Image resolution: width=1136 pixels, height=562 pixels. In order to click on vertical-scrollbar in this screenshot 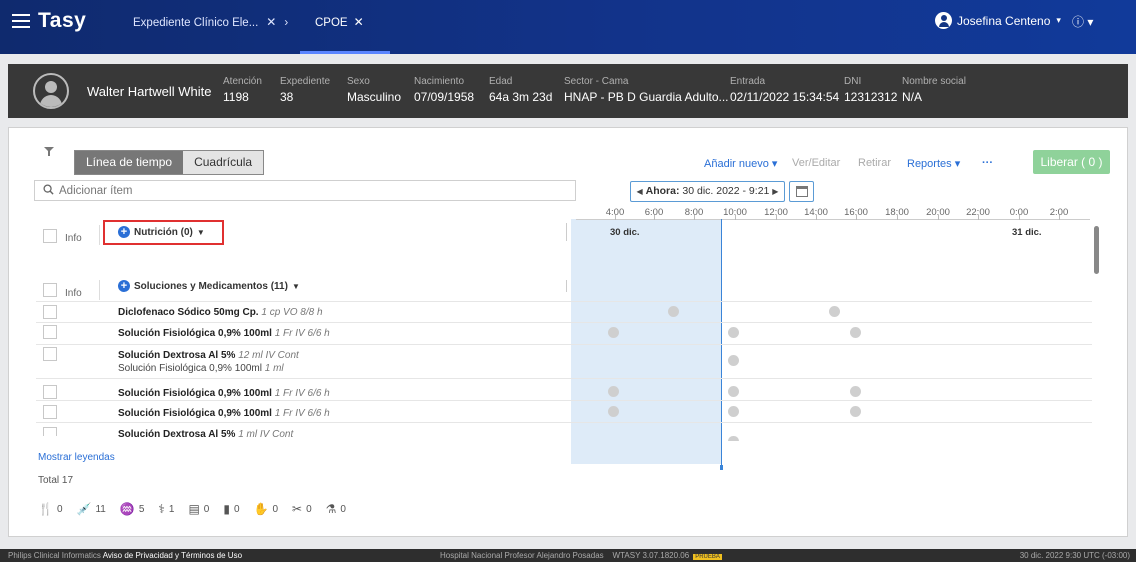, I will do `click(1096, 250)`.